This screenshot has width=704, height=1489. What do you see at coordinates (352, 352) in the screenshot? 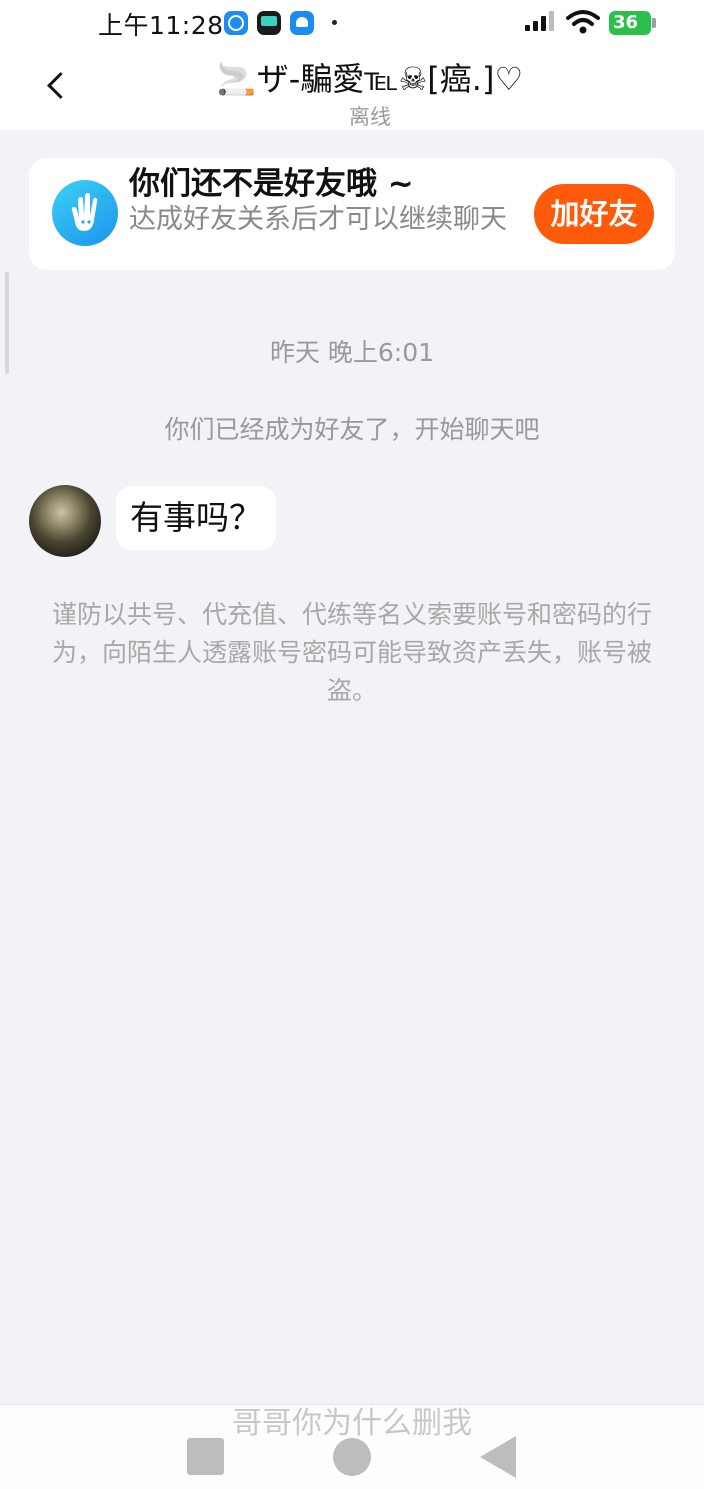
I see `message-timestamp: 昨天 晚上6:01` at bounding box center [352, 352].